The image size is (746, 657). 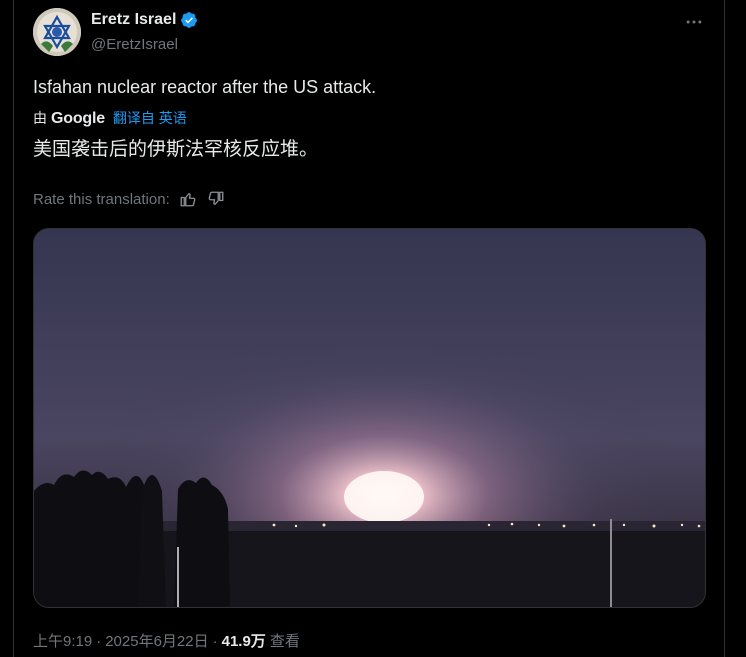 What do you see at coordinates (156, 640) in the screenshot?
I see `tweet-date: 2025年6月22日` at bounding box center [156, 640].